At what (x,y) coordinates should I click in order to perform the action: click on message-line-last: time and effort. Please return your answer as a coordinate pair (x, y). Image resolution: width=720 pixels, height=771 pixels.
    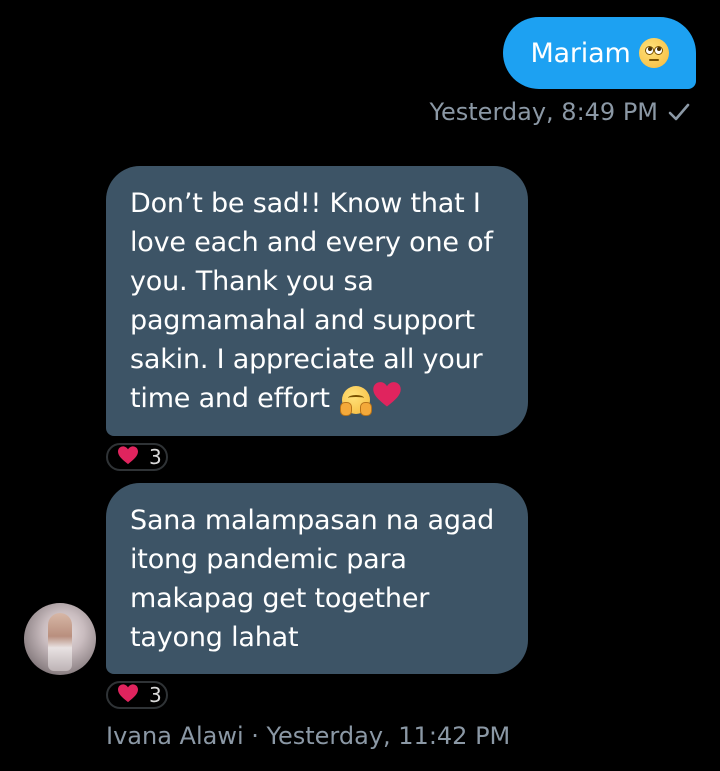
    Looking at the image, I should click on (317, 399).